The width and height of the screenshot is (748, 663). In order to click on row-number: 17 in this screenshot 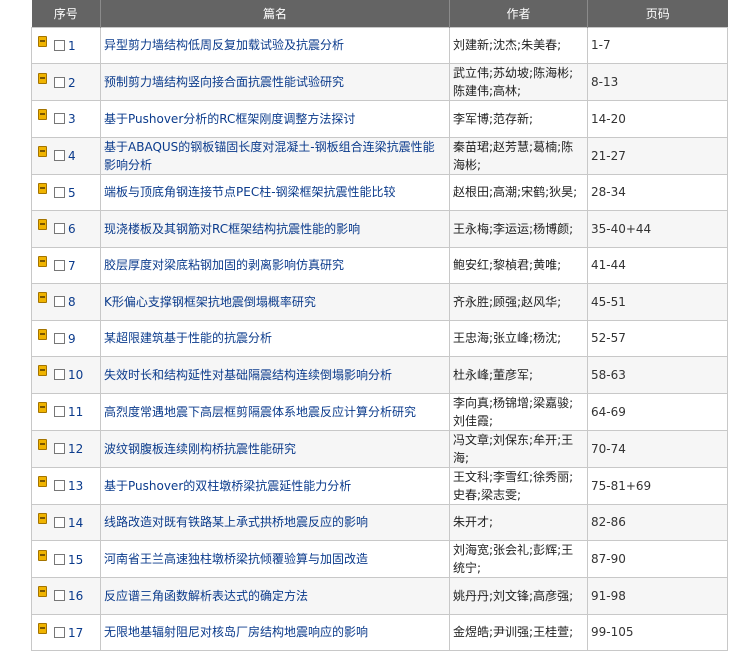, I will do `click(76, 632)`.